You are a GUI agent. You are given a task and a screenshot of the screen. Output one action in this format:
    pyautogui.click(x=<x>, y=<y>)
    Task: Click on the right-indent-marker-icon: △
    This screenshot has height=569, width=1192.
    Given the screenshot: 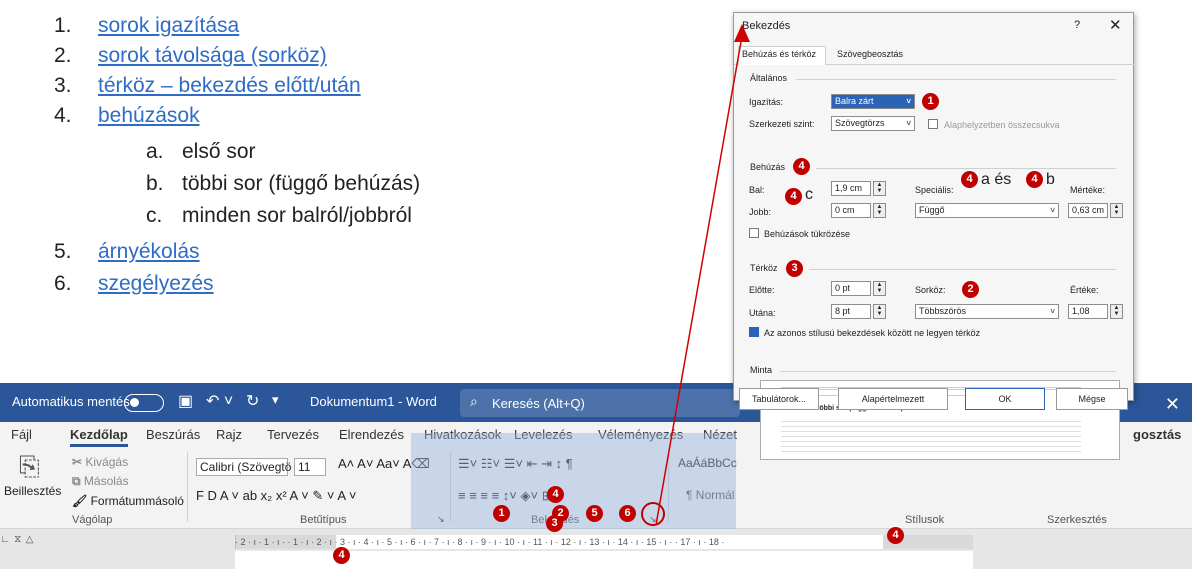 What is the action you would take?
    pyautogui.click(x=30, y=539)
    